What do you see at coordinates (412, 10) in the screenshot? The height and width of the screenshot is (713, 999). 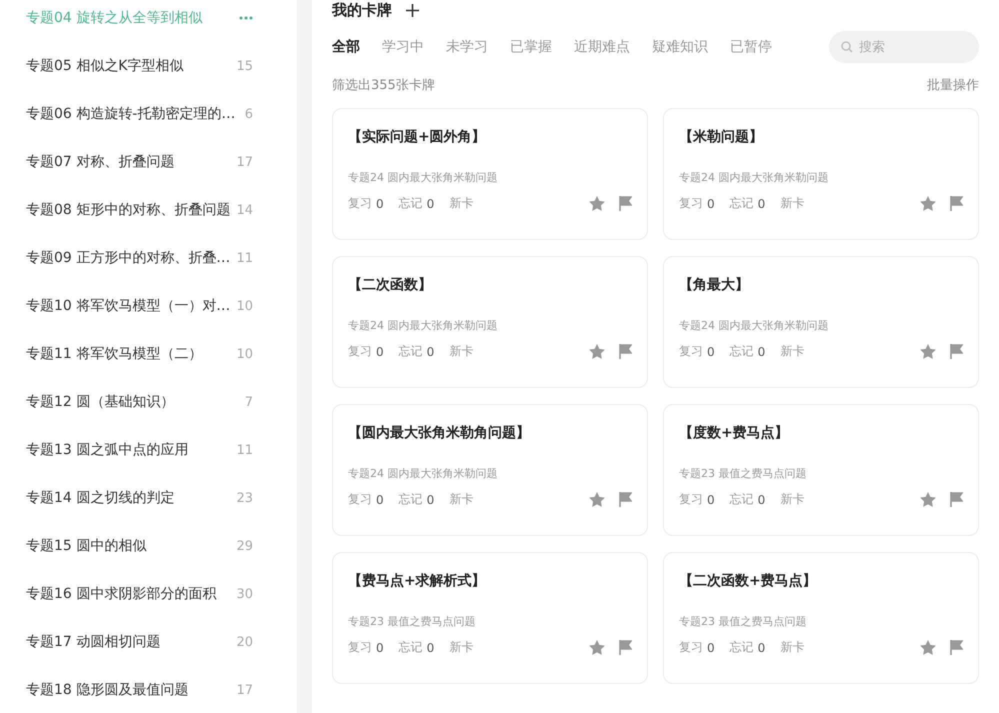 I see `plus-icon` at bounding box center [412, 10].